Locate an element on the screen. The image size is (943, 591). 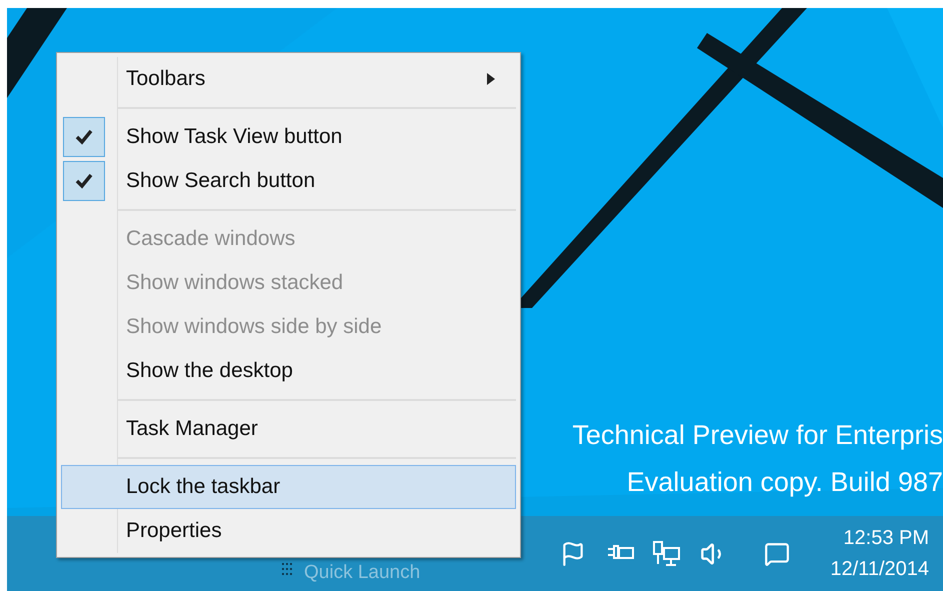
submenu-arrow-icon is located at coordinates (491, 79).